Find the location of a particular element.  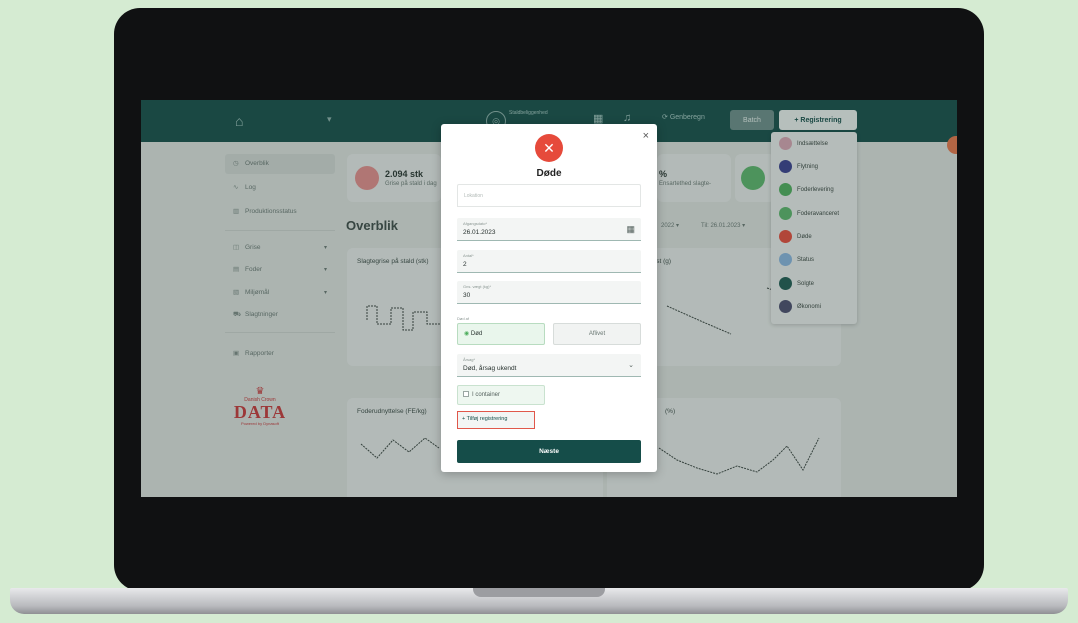

weight-label: Gns. vægt (kg)* is located at coordinates (477, 286).